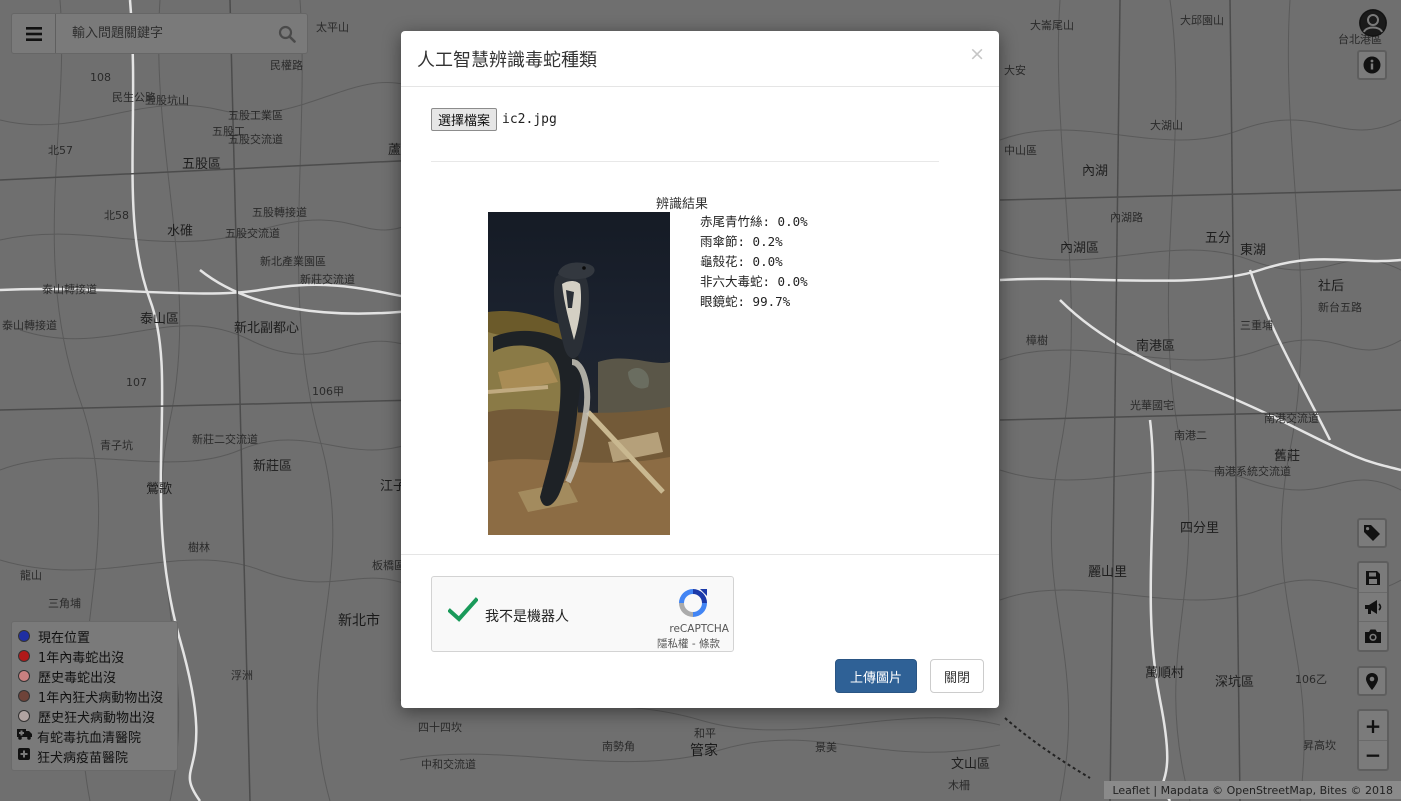 The image size is (1401, 801). What do you see at coordinates (255, 115) in the screenshot?
I see `map-label: 五股工業區` at bounding box center [255, 115].